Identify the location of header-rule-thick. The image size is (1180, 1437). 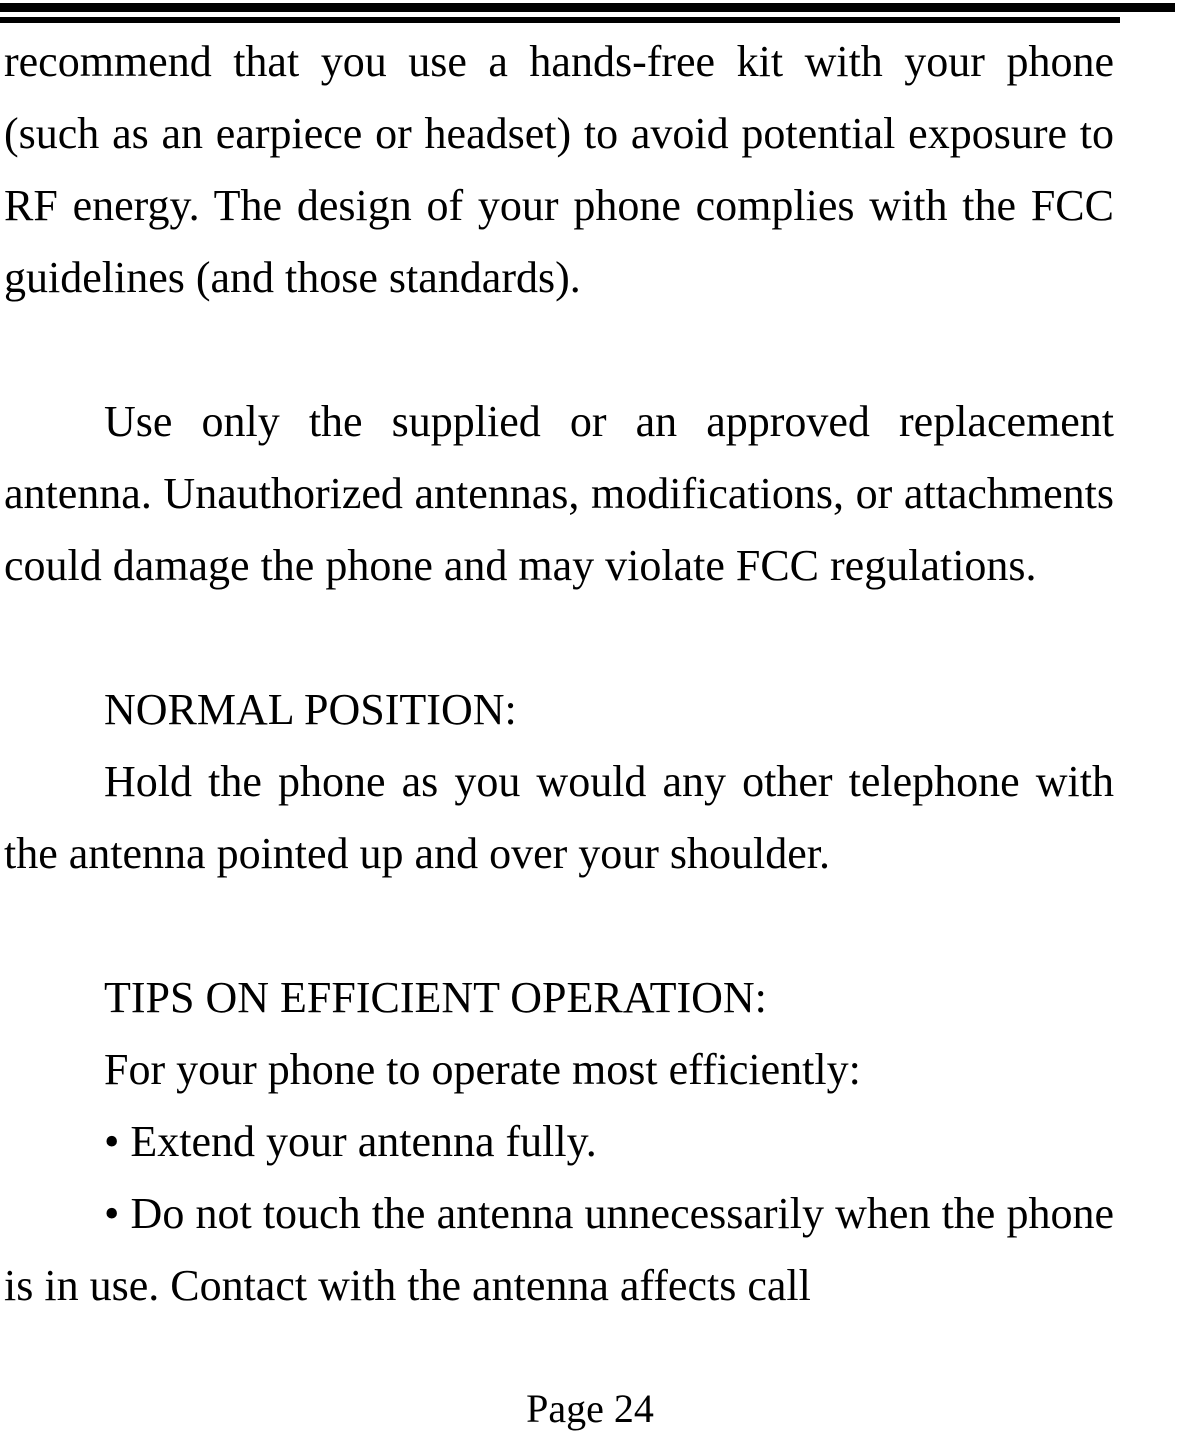
(587, 7).